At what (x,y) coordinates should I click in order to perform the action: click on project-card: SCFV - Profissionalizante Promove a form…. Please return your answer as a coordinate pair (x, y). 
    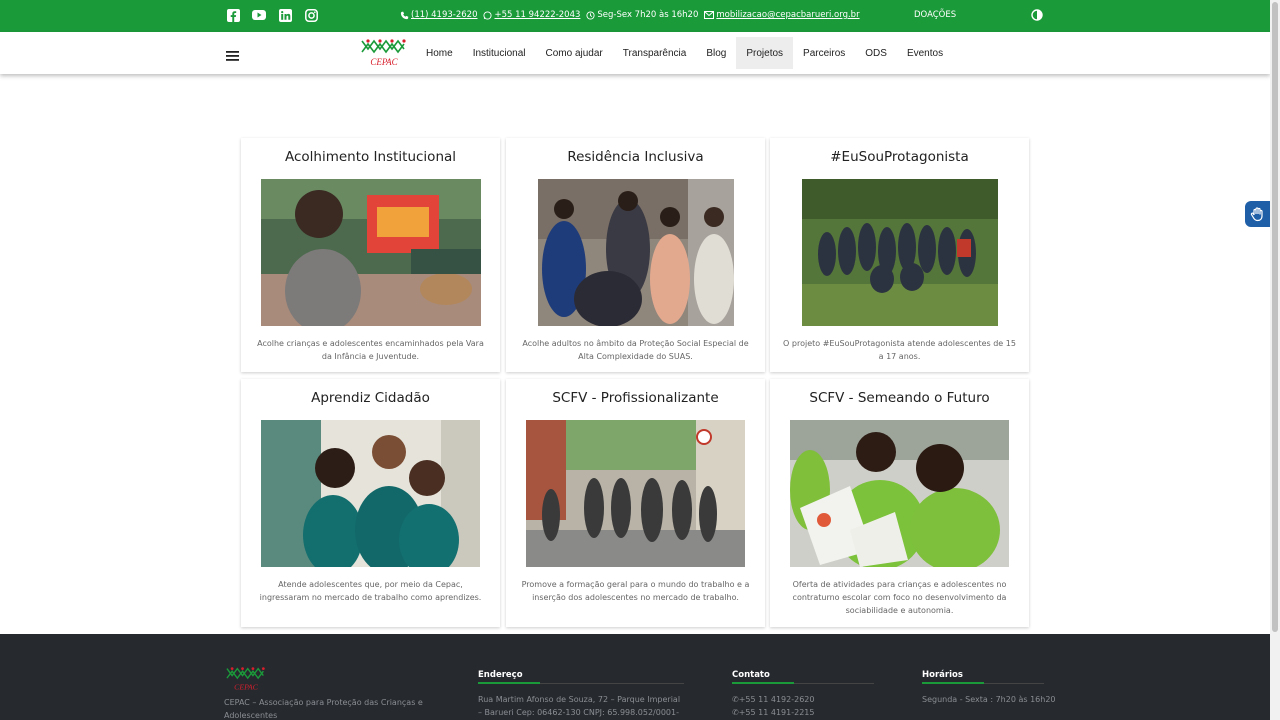
    Looking at the image, I should click on (635, 503).